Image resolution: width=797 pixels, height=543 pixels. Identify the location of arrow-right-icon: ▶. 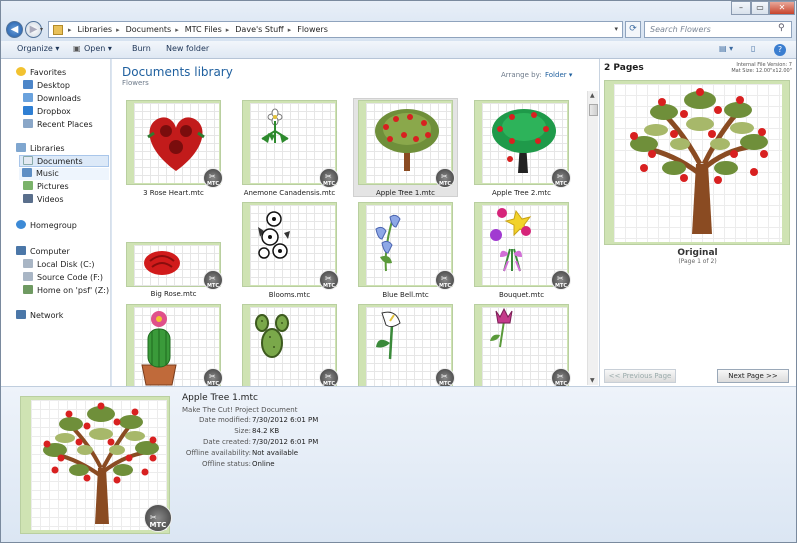
(33, 29).